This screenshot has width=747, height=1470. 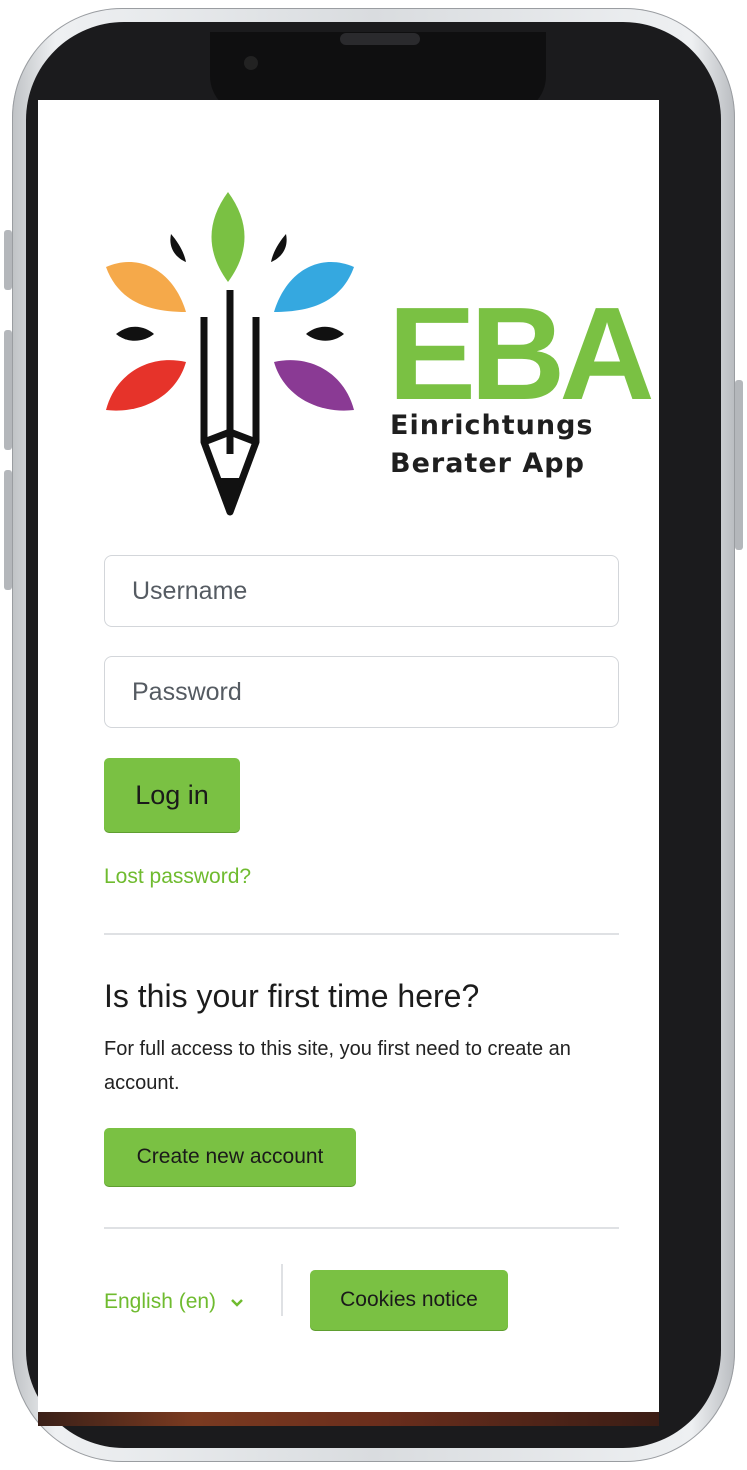 I want to click on brand-line-1: Einrichtungs, so click(x=492, y=425).